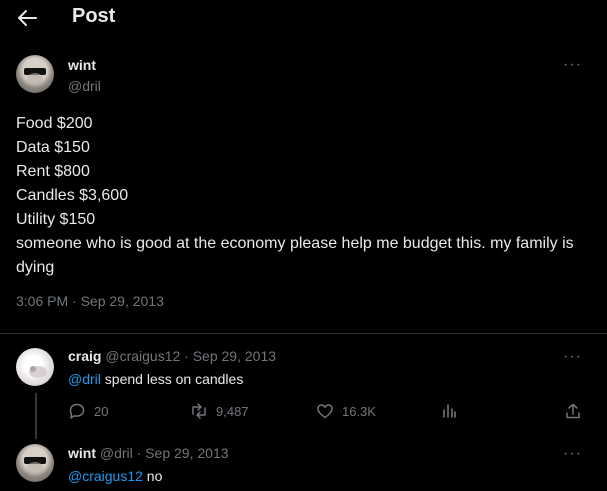 Image resolution: width=607 pixels, height=491 pixels. What do you see at coordinates (84, 356) in the screenshot?
I see `reply-author-name: craig` at bounding box center [84, 356].